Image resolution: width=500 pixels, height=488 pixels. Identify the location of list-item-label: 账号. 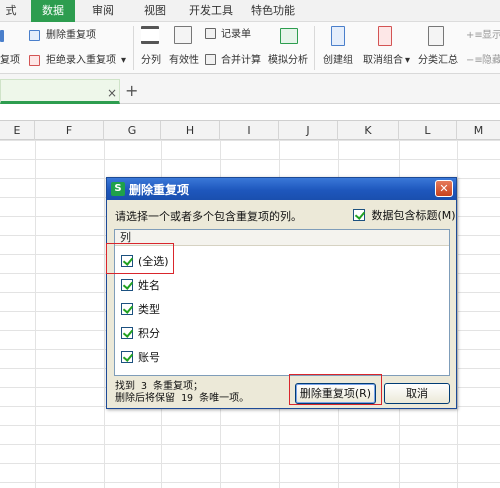
(149, 357).